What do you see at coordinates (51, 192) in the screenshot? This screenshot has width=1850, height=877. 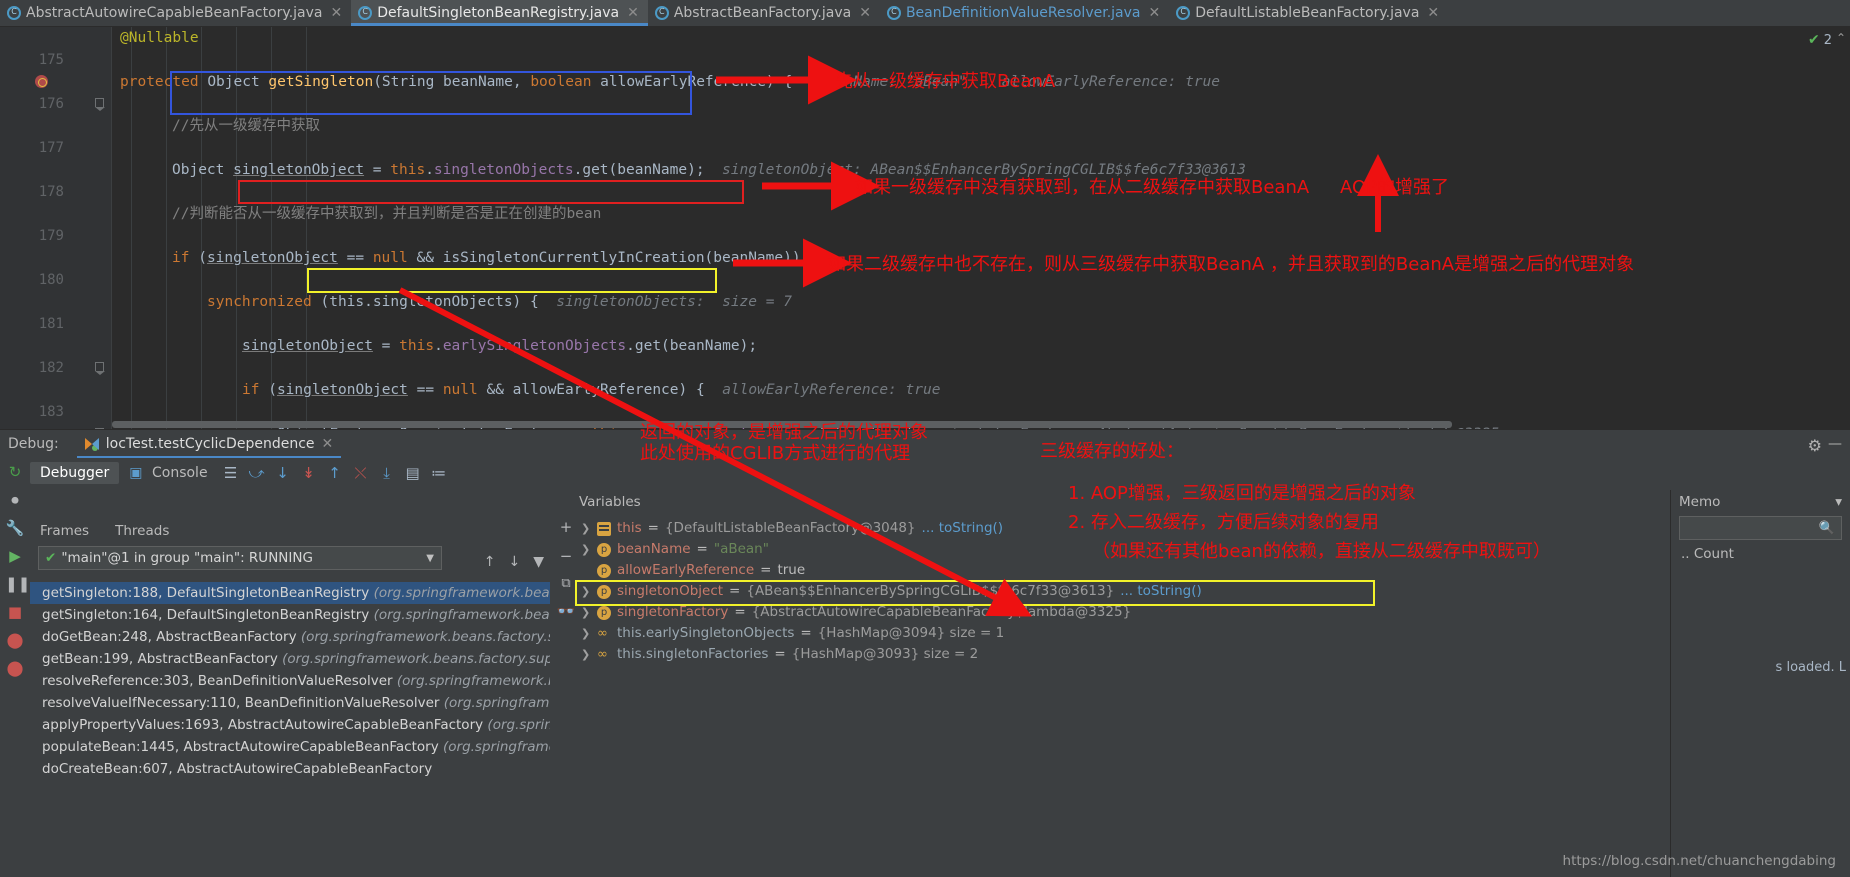 I see `line-number: 178` at bounding box center [51, 192].